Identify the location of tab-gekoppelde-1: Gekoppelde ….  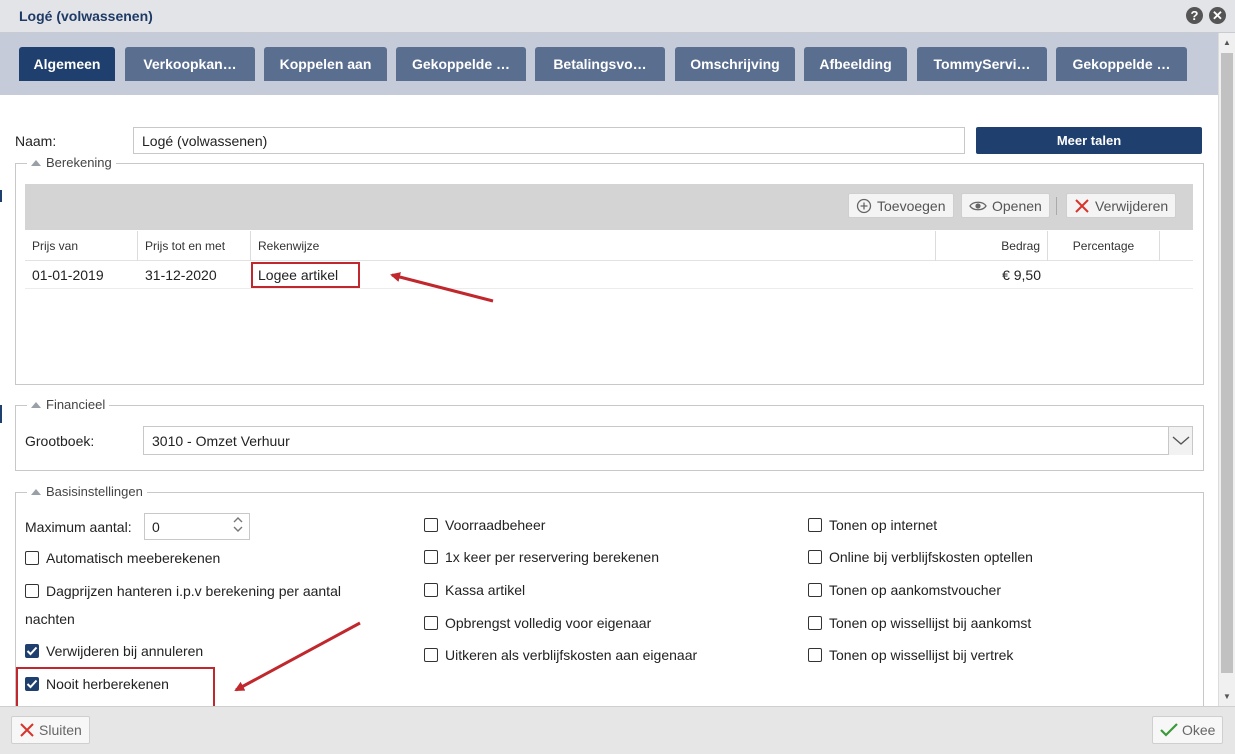
(461, 64).